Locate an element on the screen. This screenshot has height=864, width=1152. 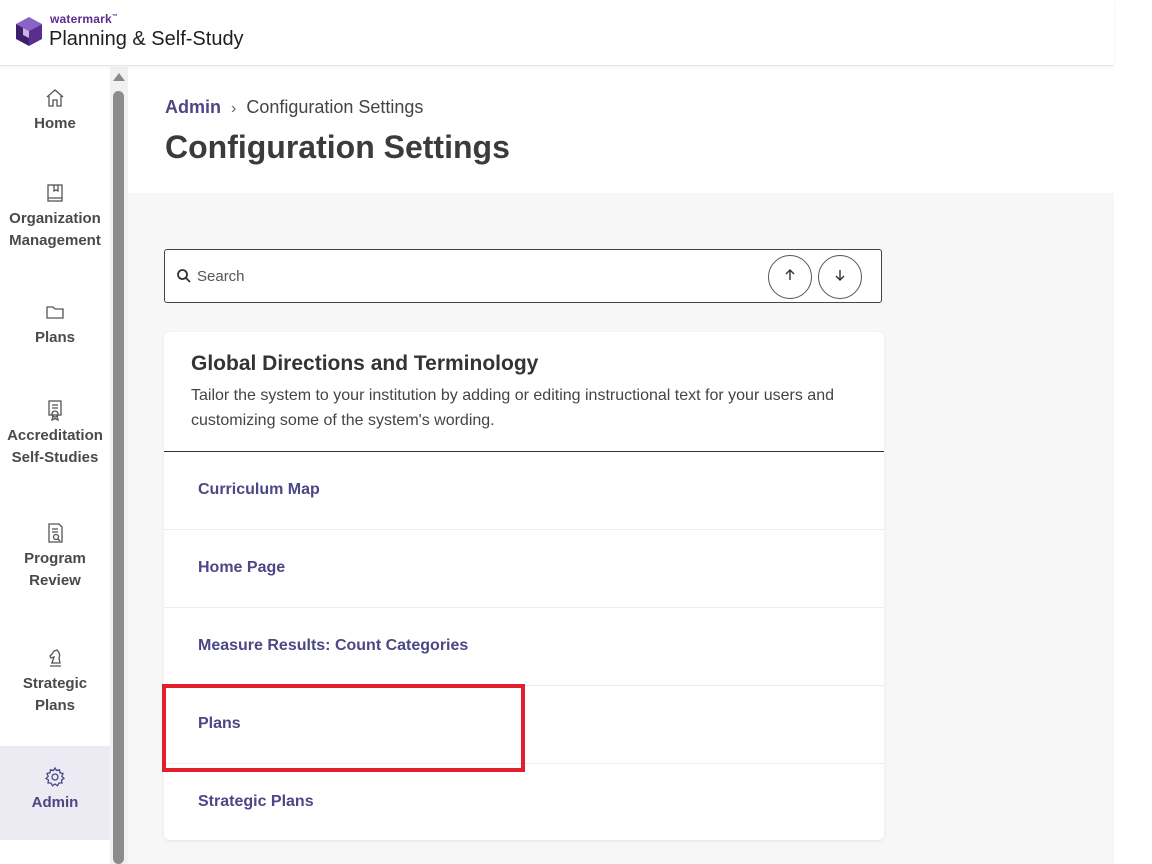
scroll-thumb is located at coordinates (118, 477).